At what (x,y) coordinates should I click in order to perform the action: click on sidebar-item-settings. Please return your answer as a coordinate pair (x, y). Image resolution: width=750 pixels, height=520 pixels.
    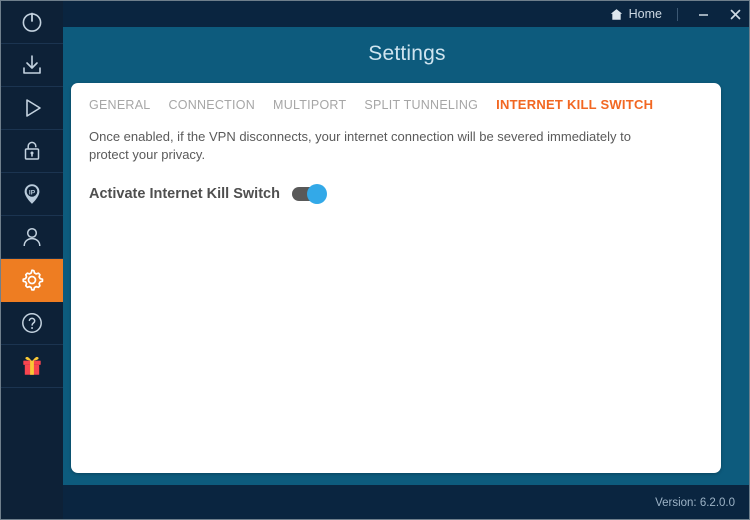
    Looking at the image, I should click on (32, 280).